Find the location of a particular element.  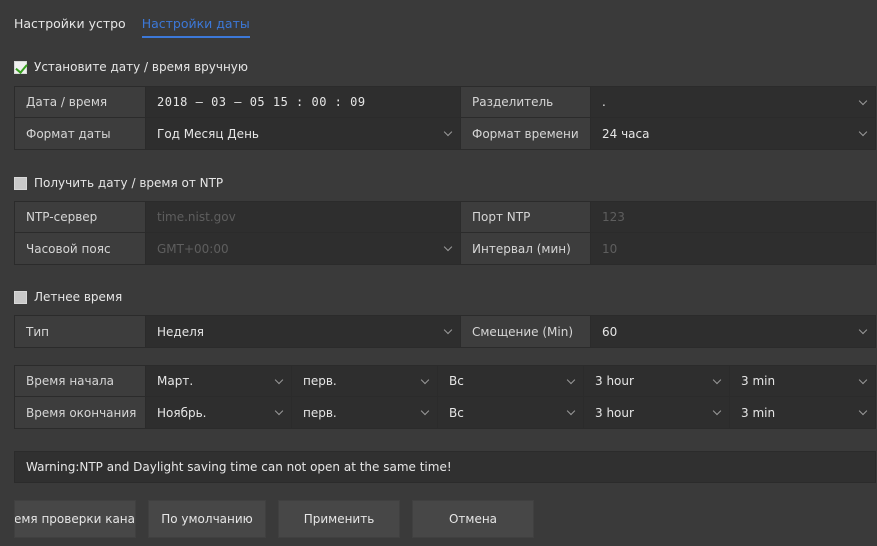

end-hour-value: 3 hour is located at coordinates (614, 412).